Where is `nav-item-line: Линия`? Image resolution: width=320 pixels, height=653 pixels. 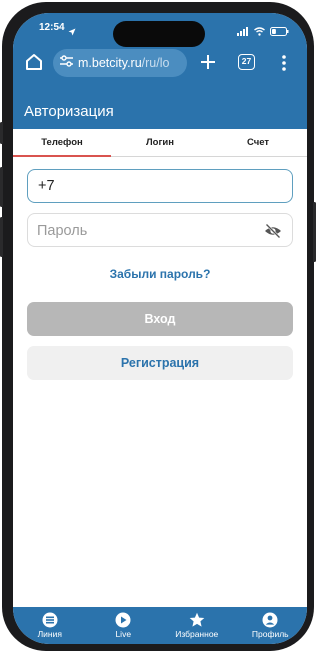
nav-item-line: Линия is located at coordinates (50, 625).